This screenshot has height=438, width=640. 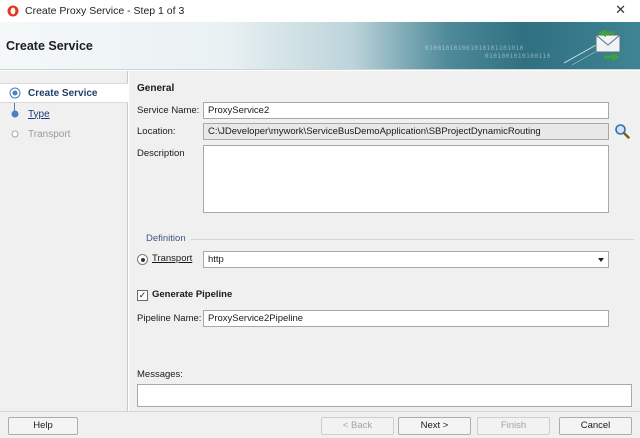 I want to click on step-label: Create Service, so click(x=63, y=93).